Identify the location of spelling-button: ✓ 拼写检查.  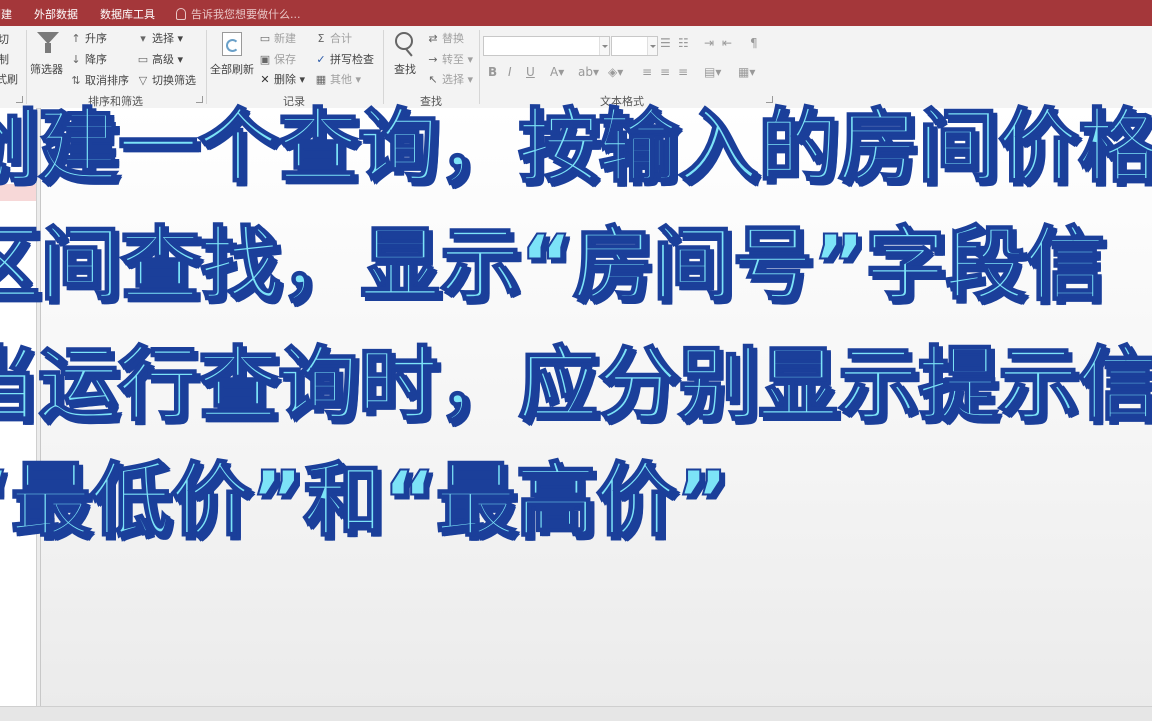
(344, 59).